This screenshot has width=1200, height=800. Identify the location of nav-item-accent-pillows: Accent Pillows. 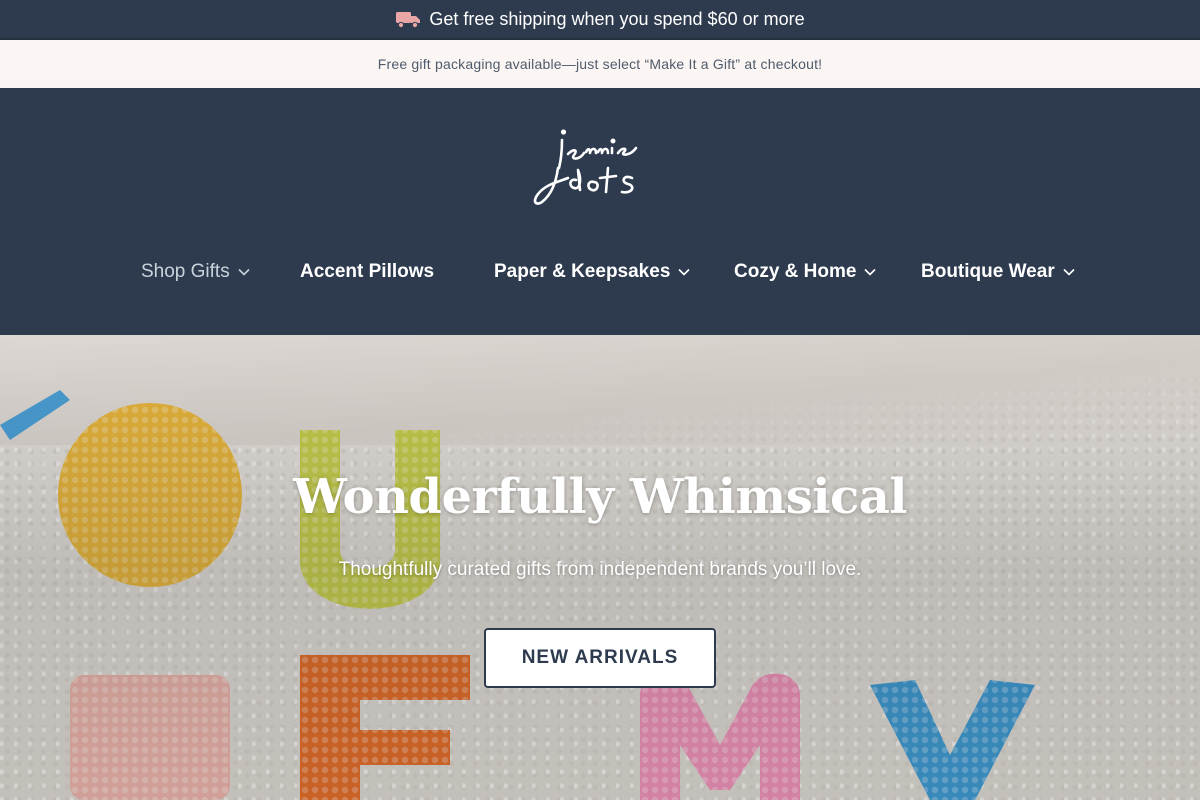
(367, 272).